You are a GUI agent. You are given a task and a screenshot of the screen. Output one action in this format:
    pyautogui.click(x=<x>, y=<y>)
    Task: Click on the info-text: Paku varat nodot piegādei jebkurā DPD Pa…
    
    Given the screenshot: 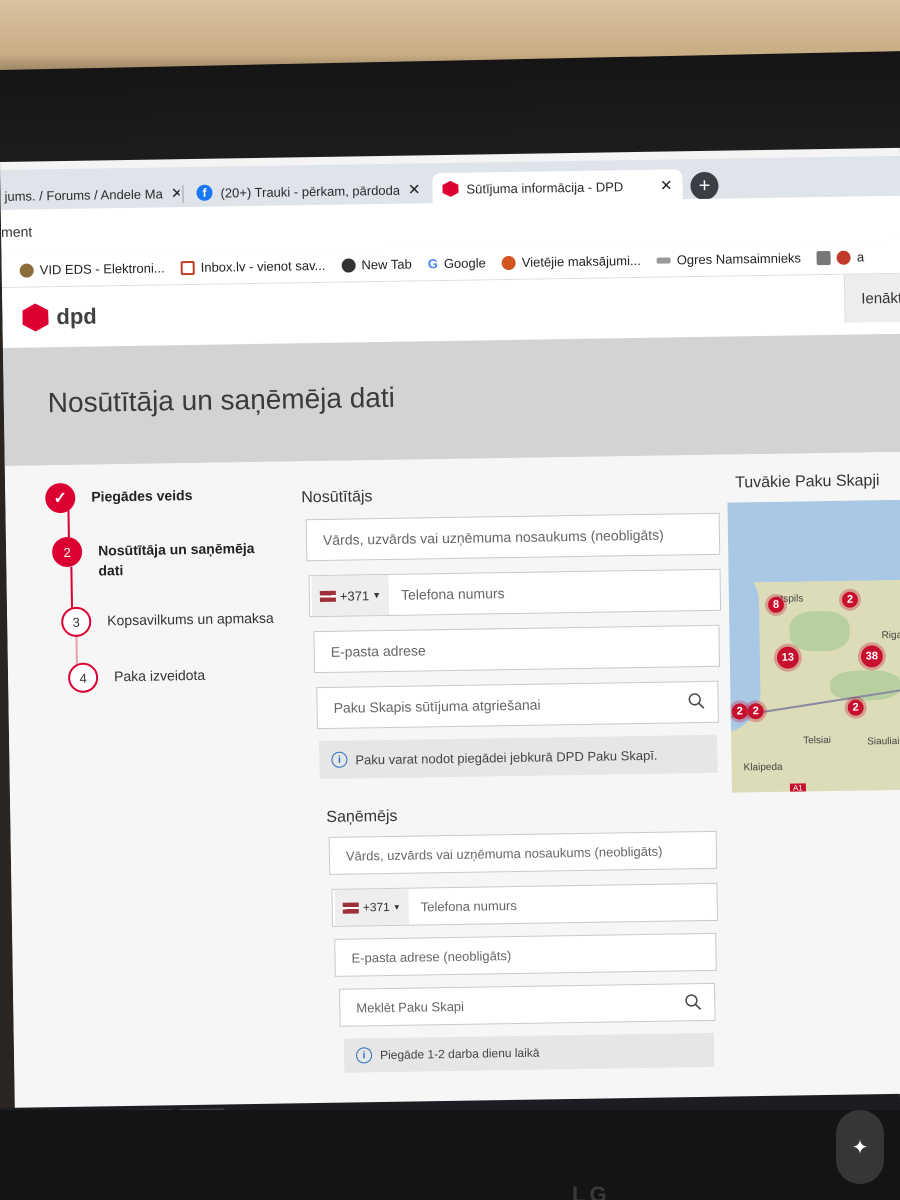 What is the action you would take?
    pyautogui.click(x=506, y=757)
    